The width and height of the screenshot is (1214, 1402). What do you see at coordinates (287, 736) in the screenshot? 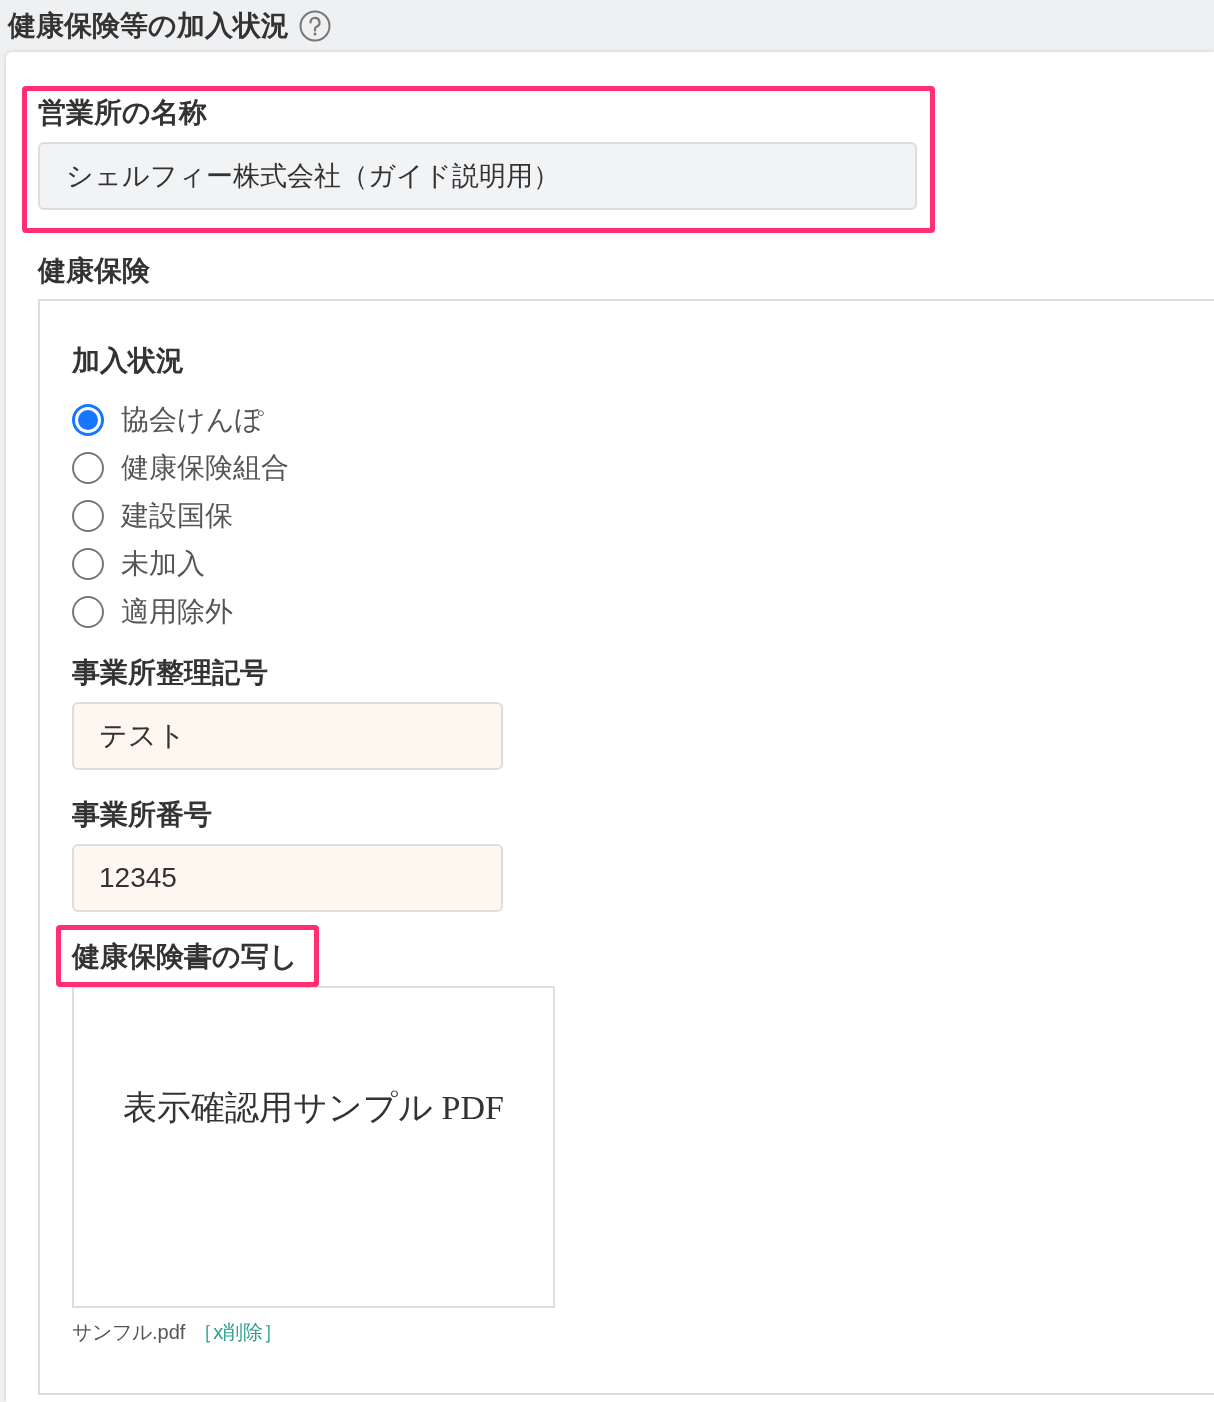
I see `text-field: テスト` at bounding box center [287, 736].